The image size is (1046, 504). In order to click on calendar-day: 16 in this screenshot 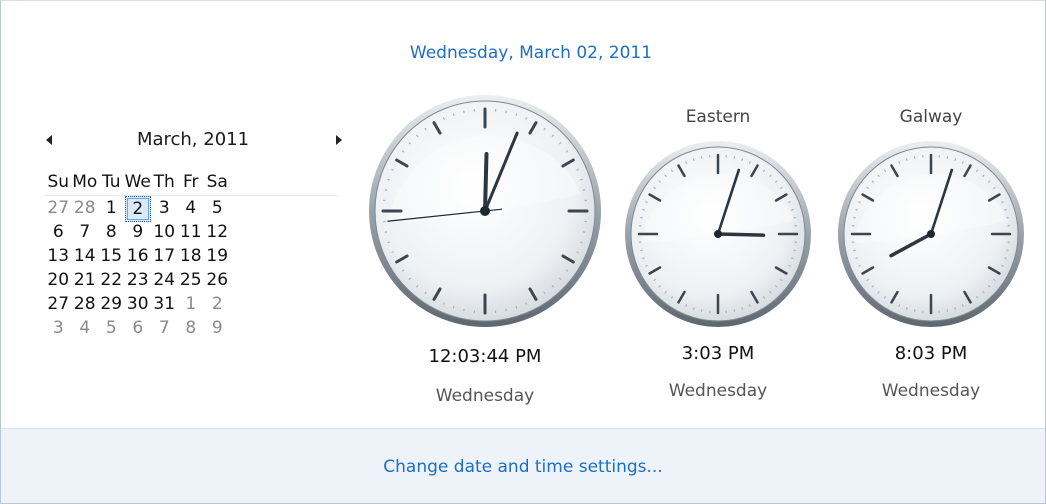, I will do `click(138, 256)`.